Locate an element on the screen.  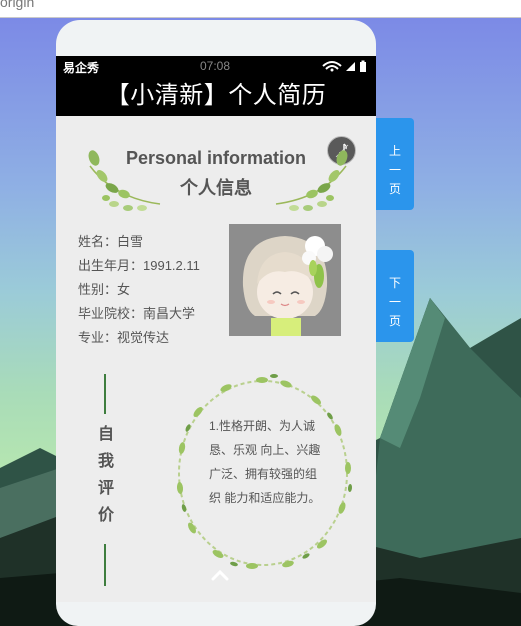
signal-battery-icon is located at coordinates (344, 66).